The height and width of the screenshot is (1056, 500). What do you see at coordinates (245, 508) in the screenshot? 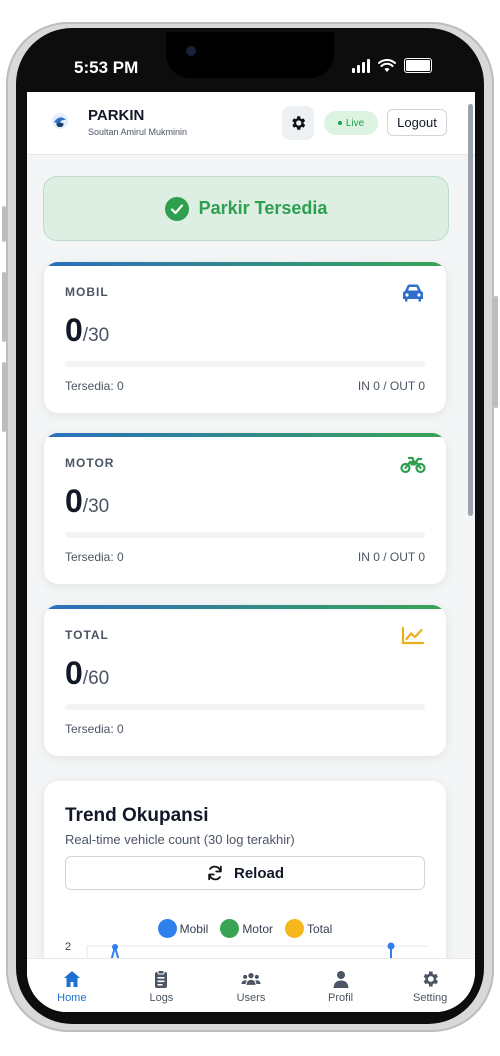
I see `card-motor: MOTOR 0/30 Tersedia: 0 IN 0 / OUT 0` at bounding box center [245, 508].